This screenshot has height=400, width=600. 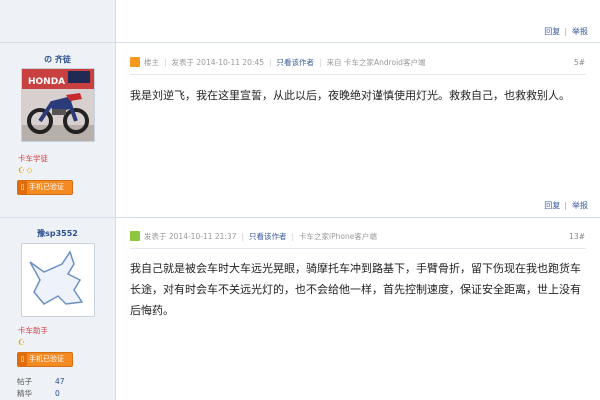 I want to click on post-content: 我是刘逆飞，我在这里宣誓，从此以后，夜晚绝对谨慎使用灯光。救救自己，也救救别人。, so click(x=350, y=95).